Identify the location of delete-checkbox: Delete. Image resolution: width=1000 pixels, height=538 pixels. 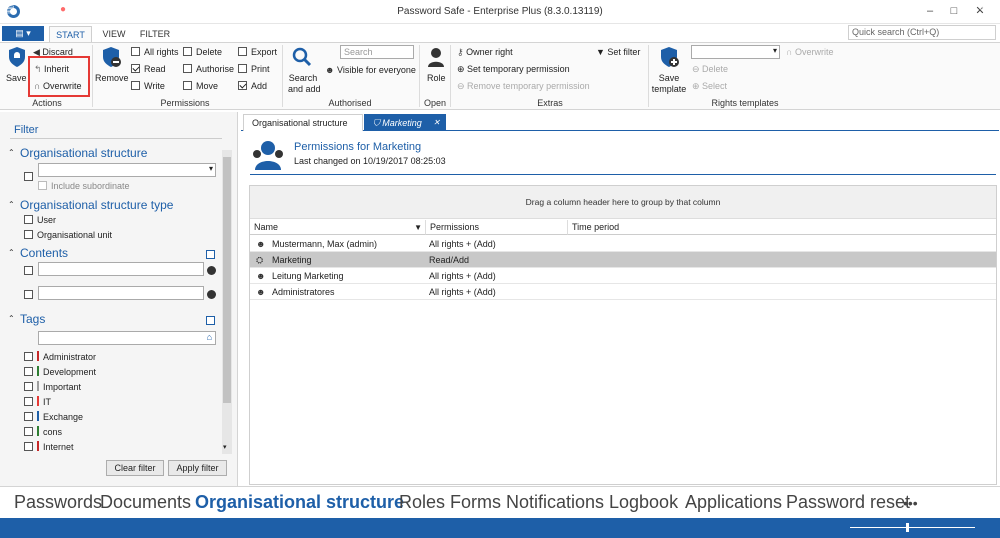
(202, 52).